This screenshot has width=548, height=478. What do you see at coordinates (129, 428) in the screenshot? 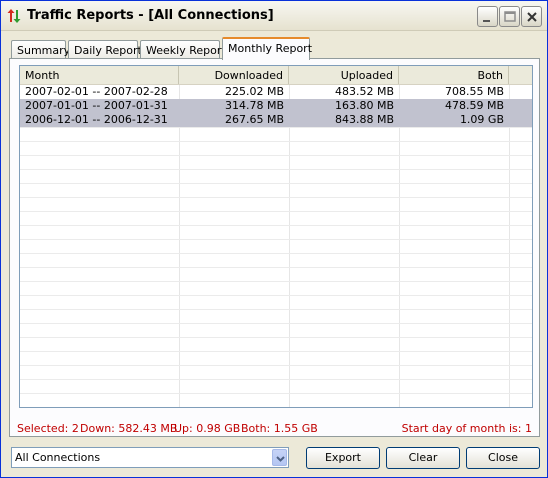
I see `status-down-total: Down: 582.43 MB` at bounding box center [129, 428].